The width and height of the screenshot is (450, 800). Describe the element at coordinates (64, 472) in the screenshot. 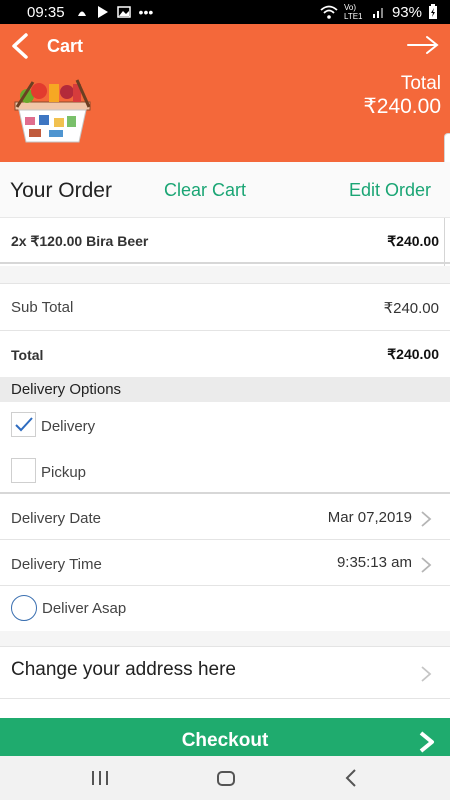

I see `pickup-option-label: Pickup` at that location.